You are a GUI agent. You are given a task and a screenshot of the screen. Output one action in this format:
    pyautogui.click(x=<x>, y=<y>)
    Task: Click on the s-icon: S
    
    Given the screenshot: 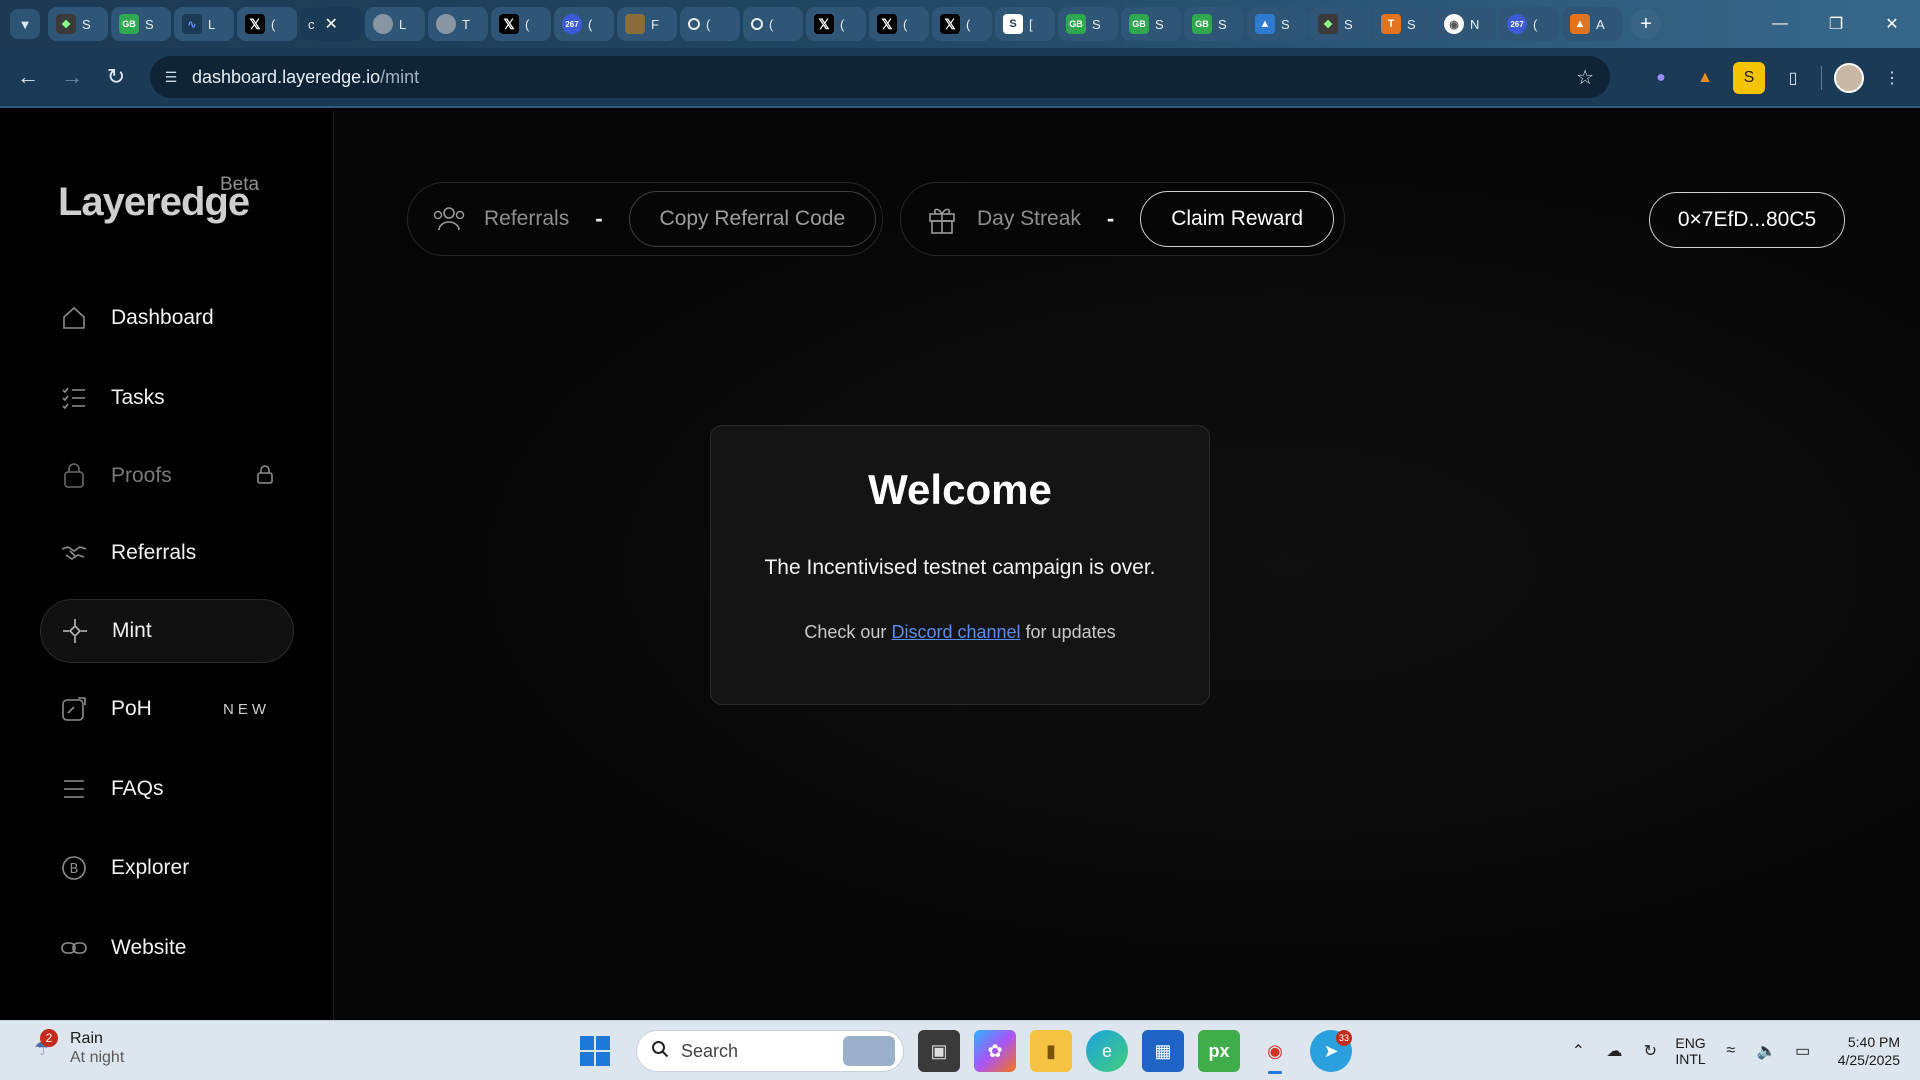 What is the action you would take?
    pyautogui.click(x=1013, y=24)
    